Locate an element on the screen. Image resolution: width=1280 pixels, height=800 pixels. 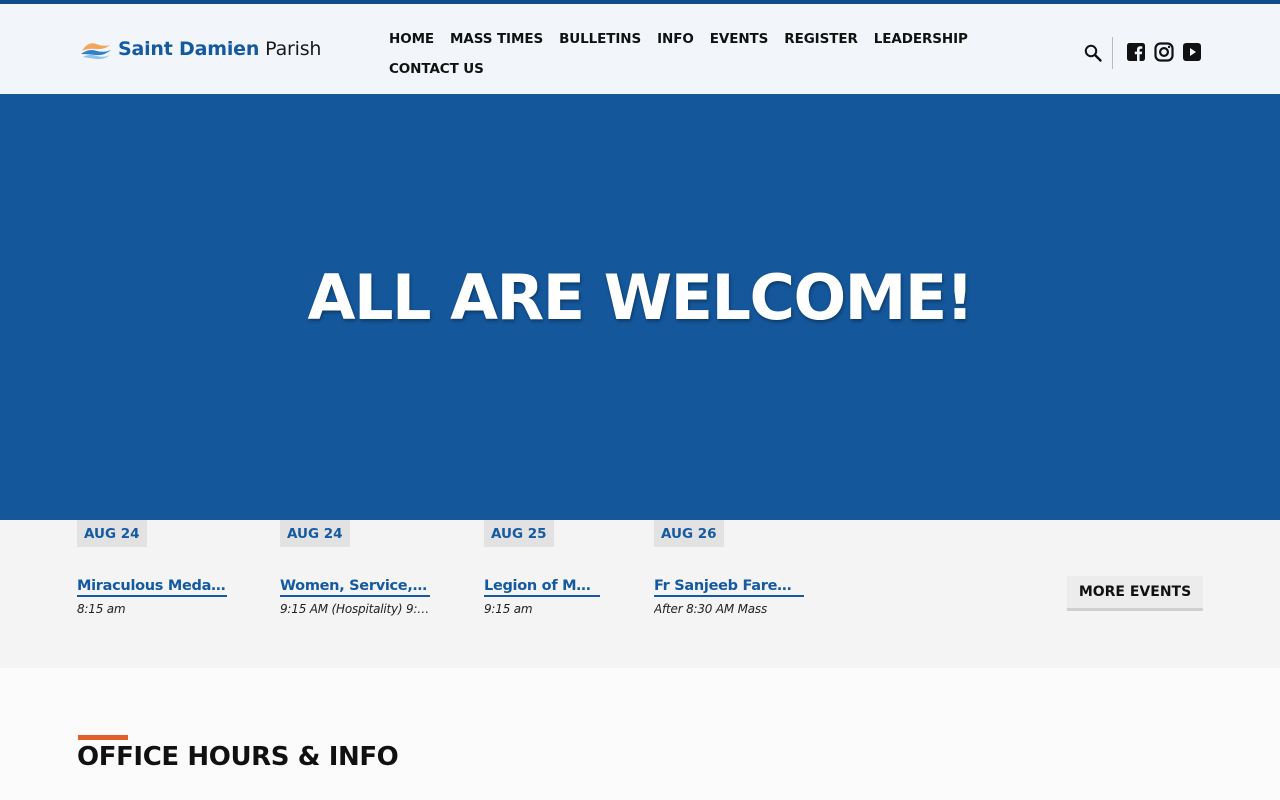
section-accent-bar is located at coordinates (103, 737).